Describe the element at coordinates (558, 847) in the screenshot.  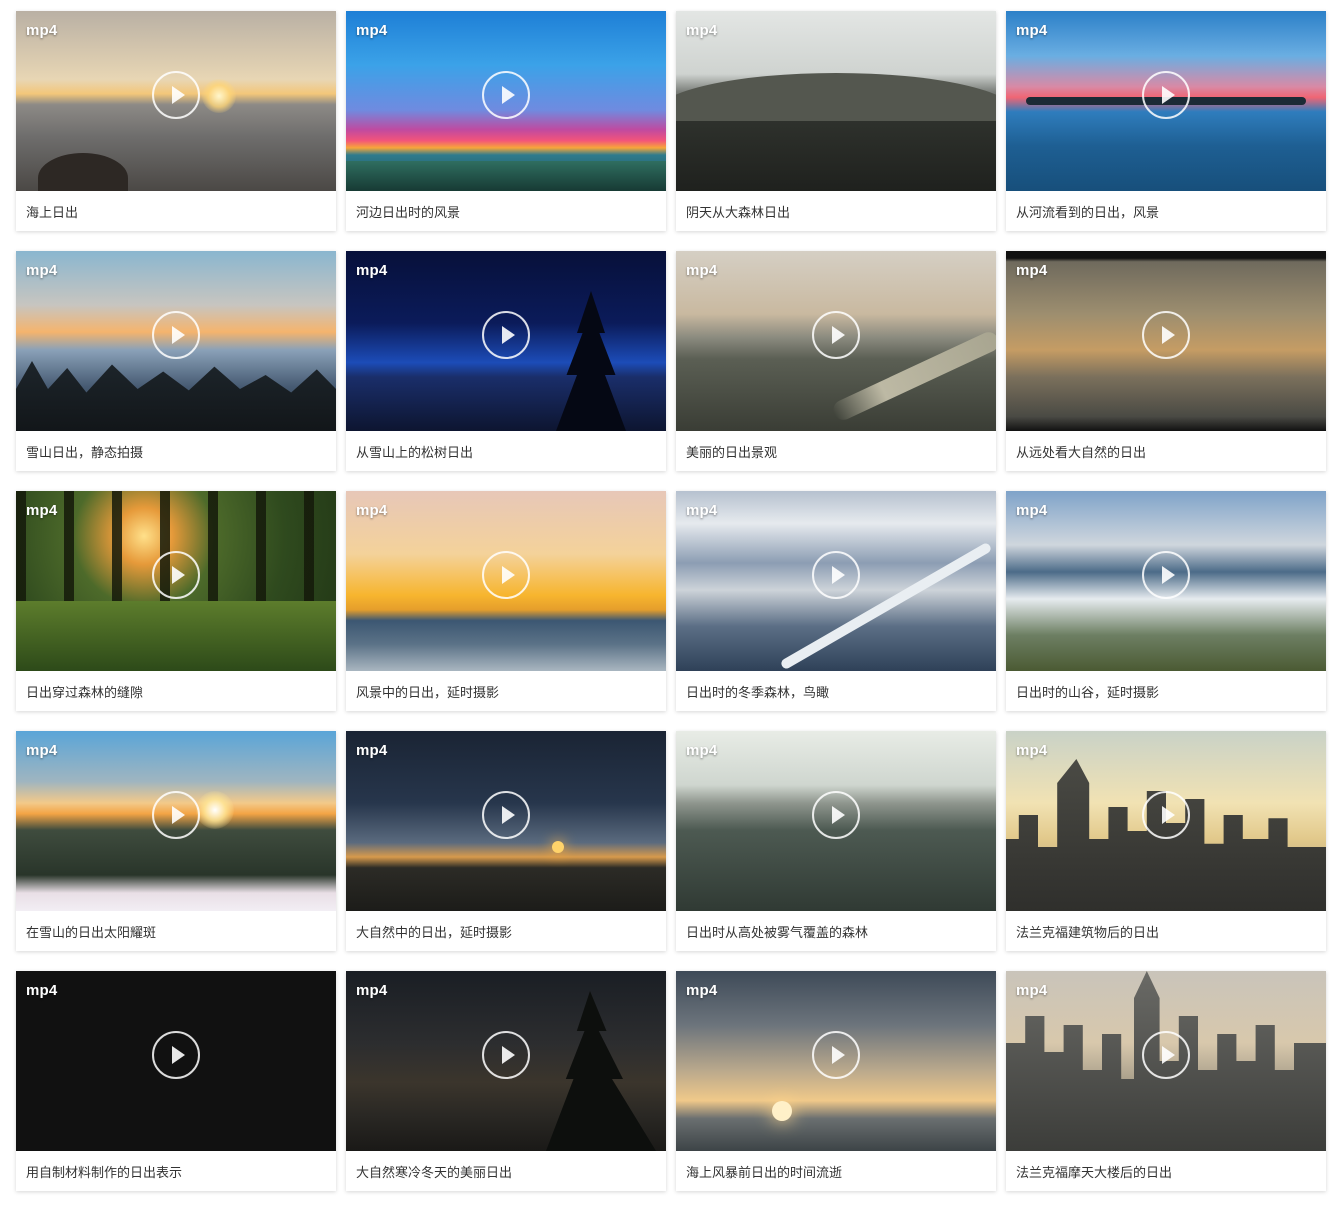
I see `sun-dot` at that location.